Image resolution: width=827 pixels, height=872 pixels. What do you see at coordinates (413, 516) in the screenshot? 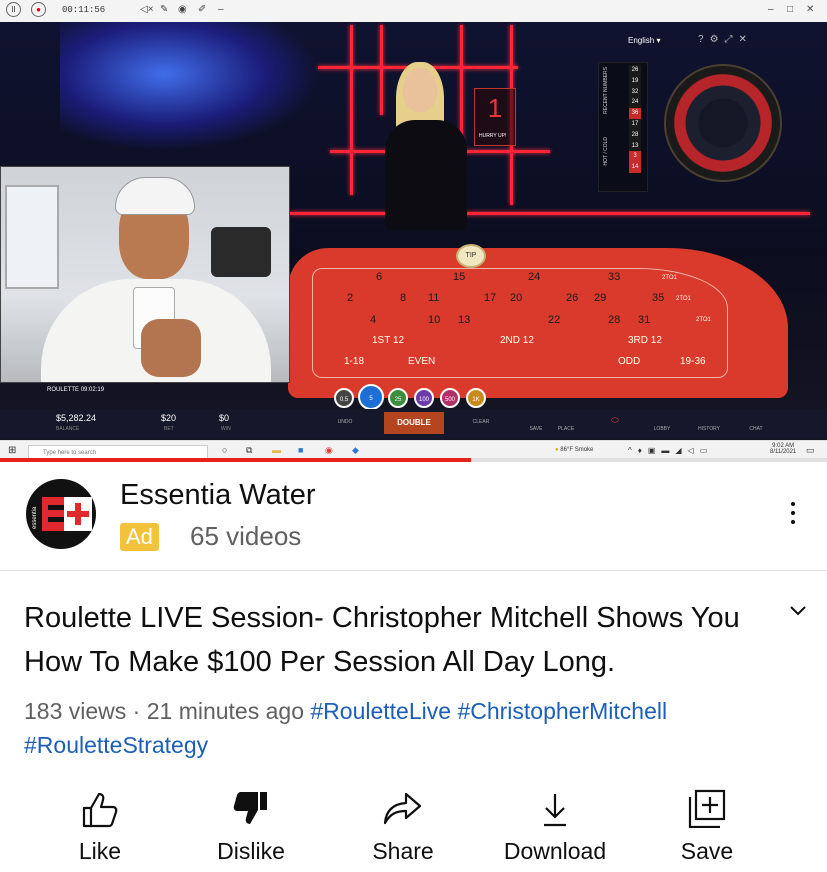
I see `channel-row: essentia Essentia Water Ad 65 videos` at bounding box center [413, 516].